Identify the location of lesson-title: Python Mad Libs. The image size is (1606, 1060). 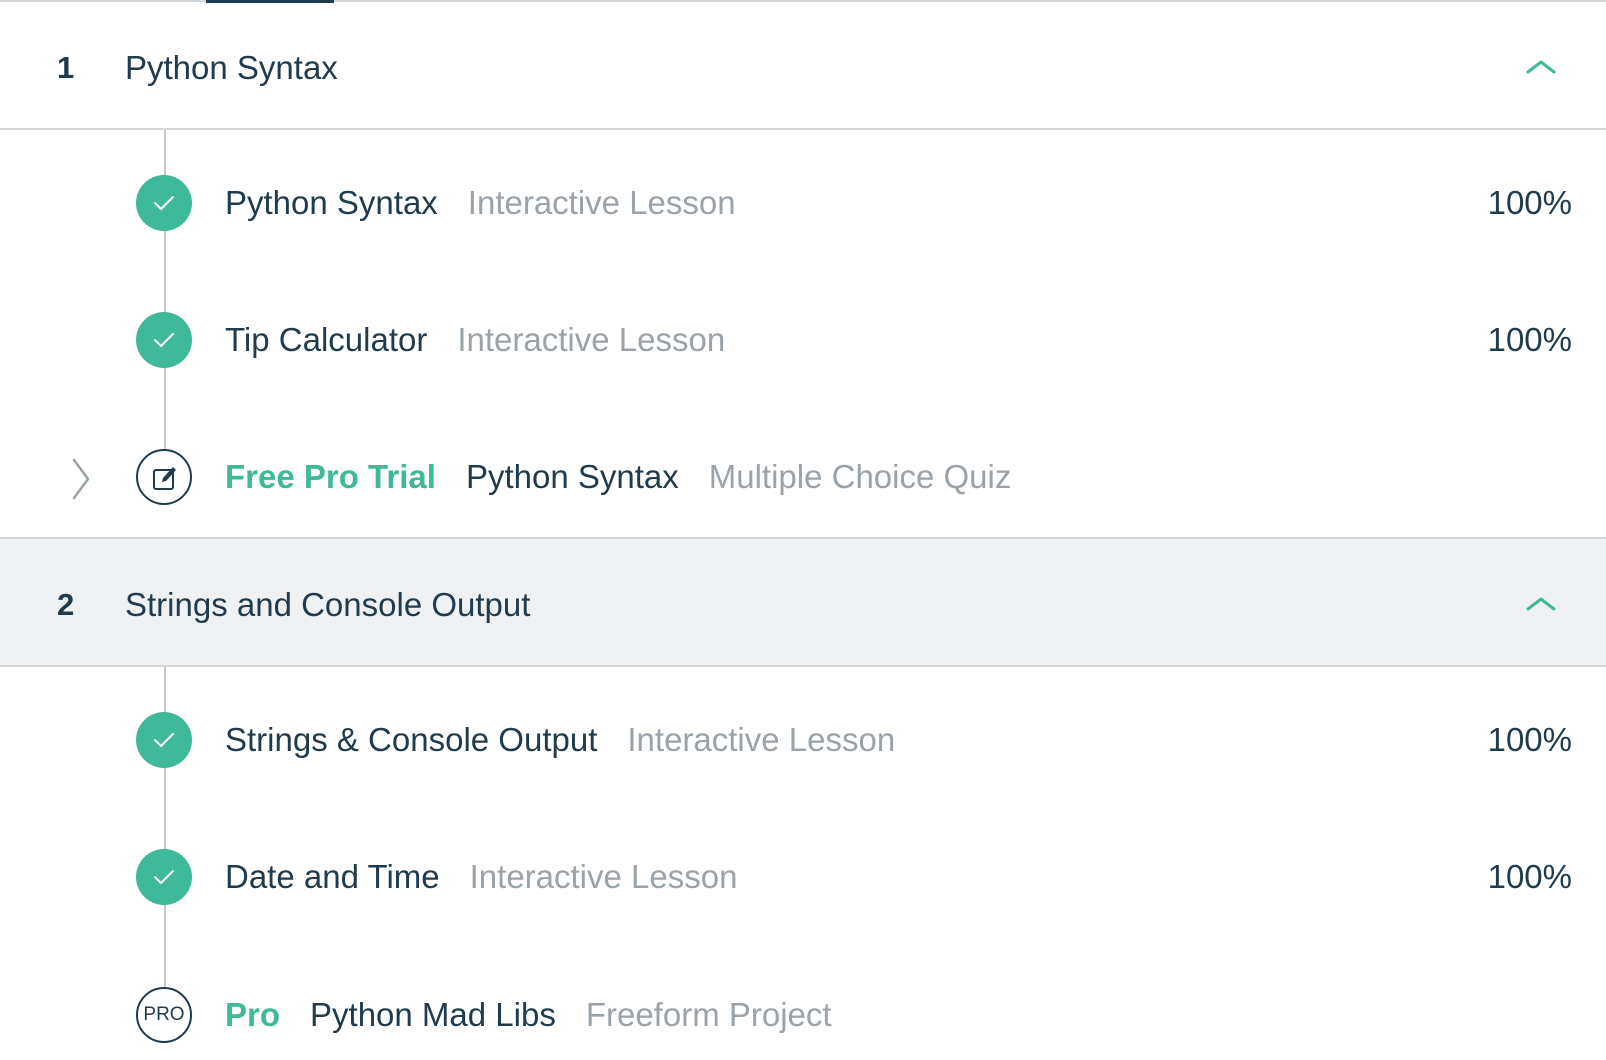
(433, 1014).